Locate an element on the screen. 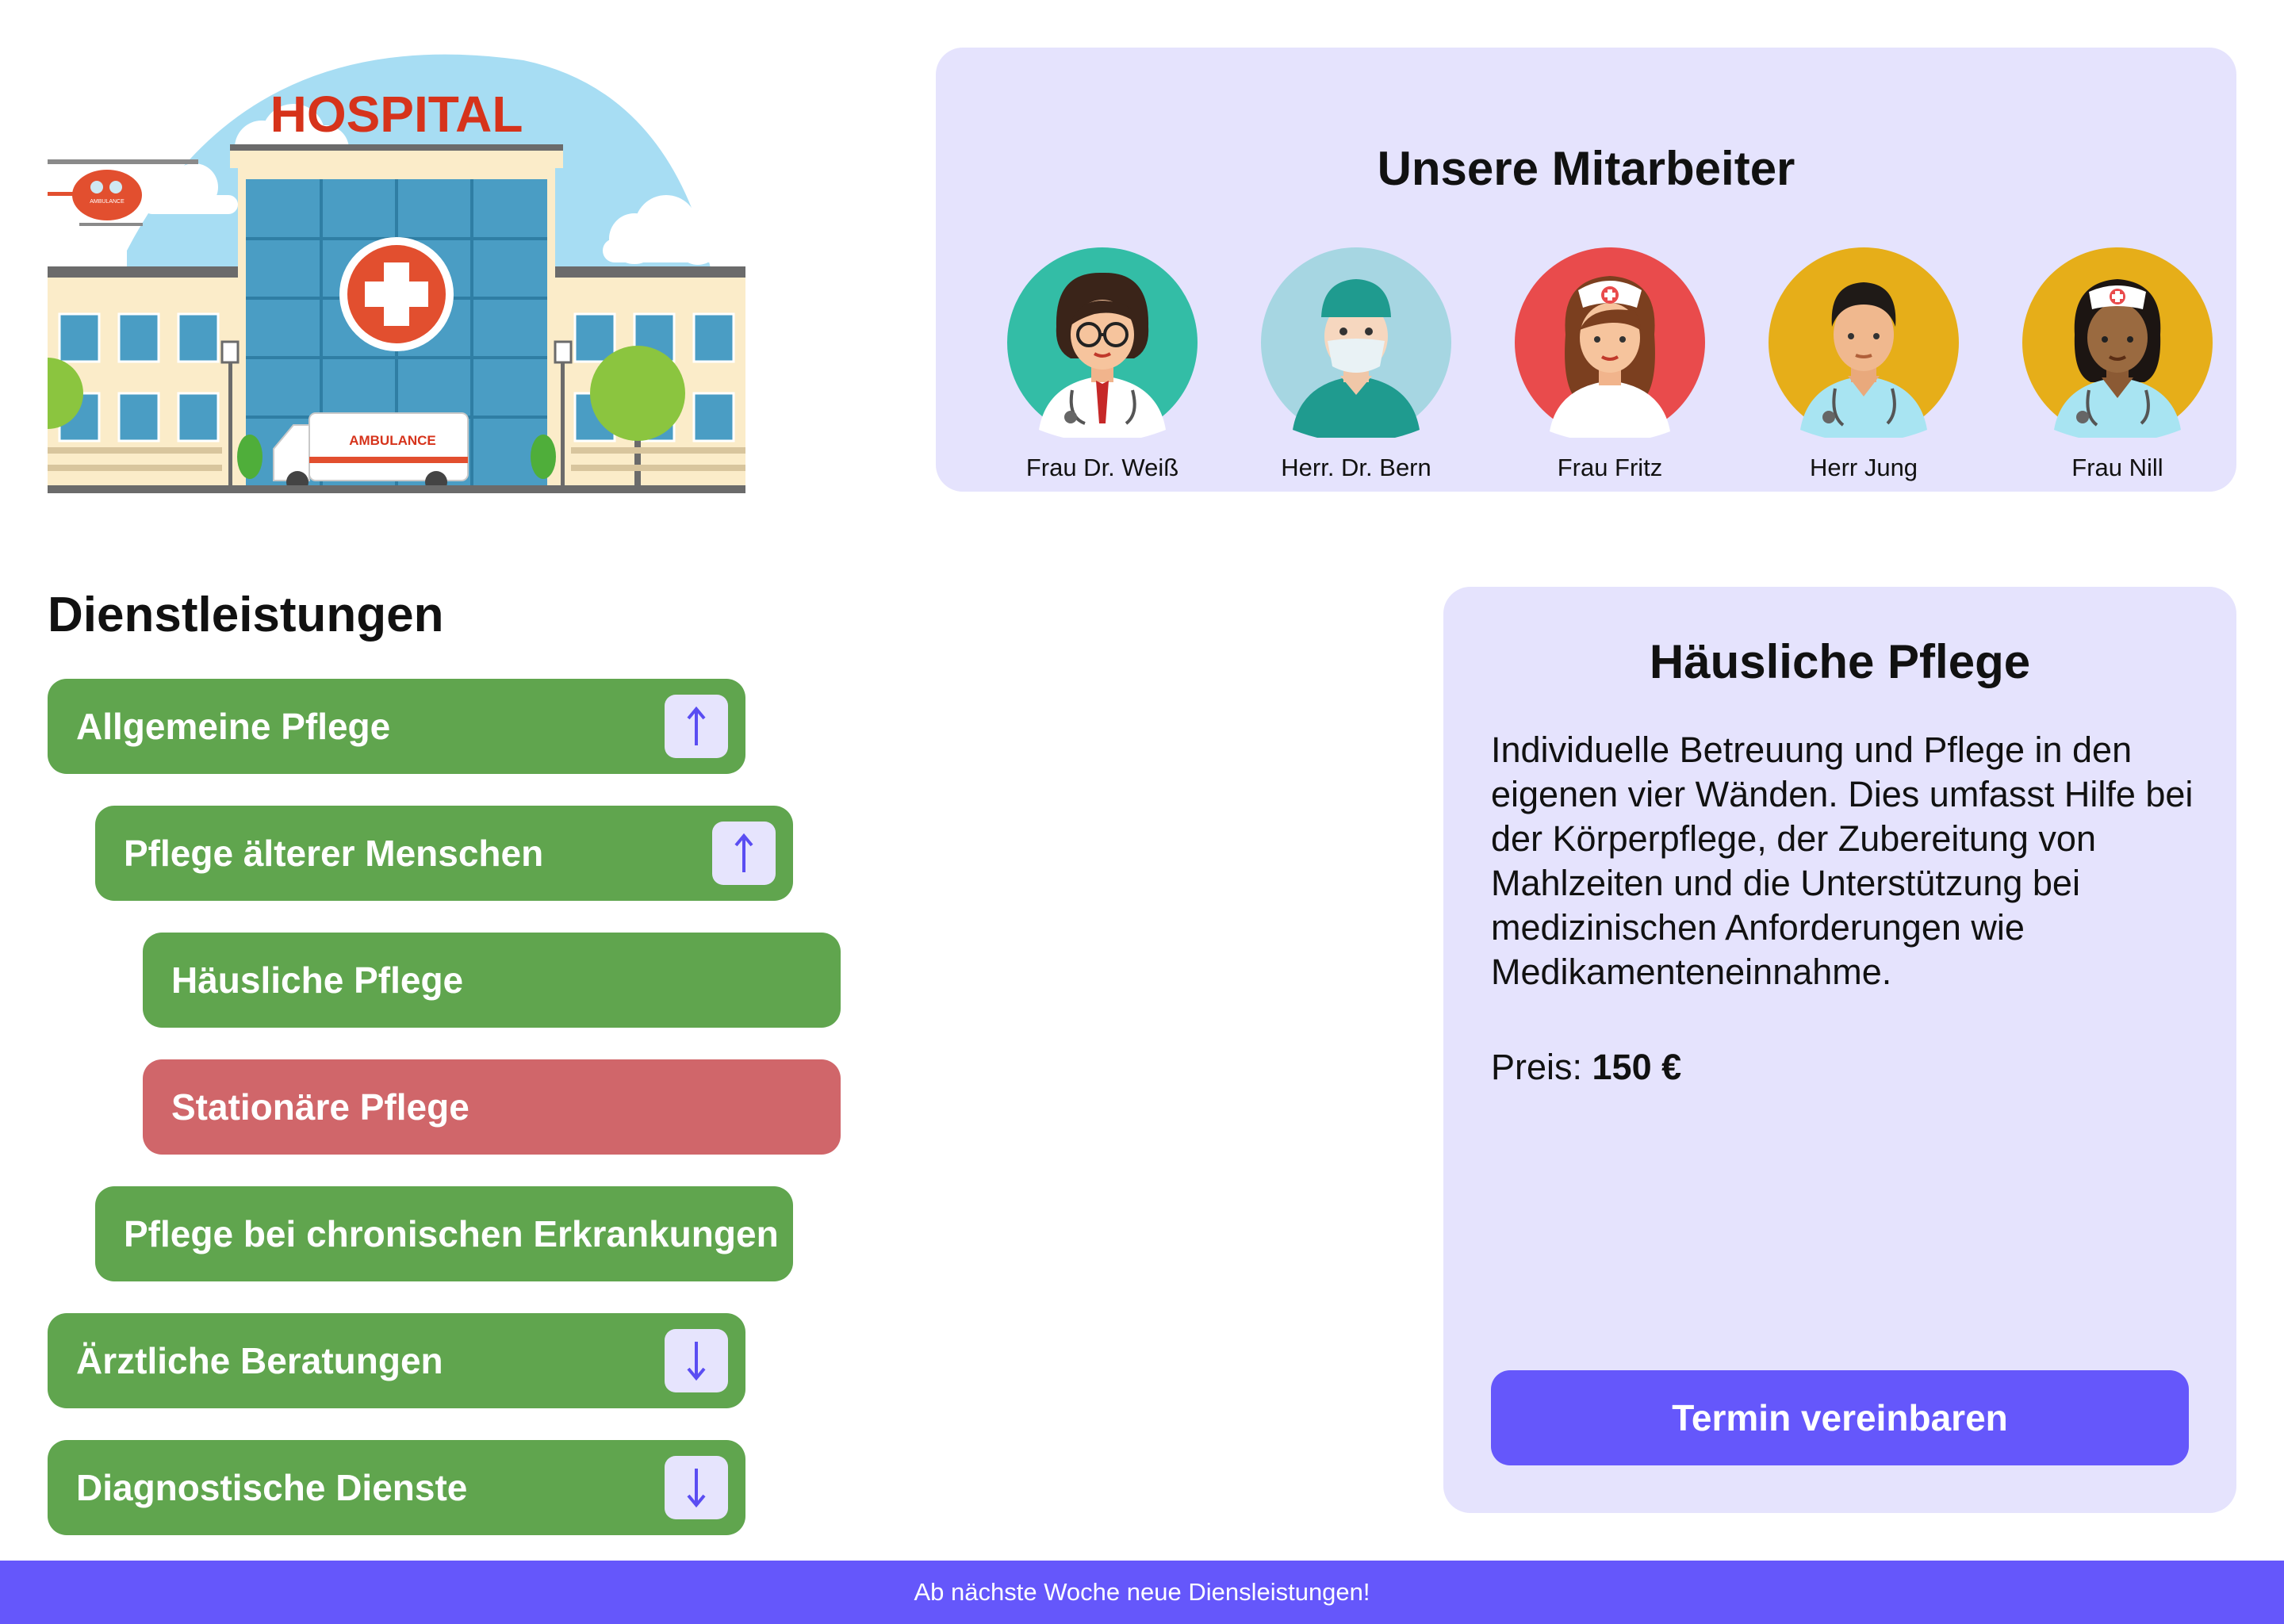 This screenshot has width=2284, height=1624. service-label: Diagnostische Dienste is located at coordinates (272, 1487).